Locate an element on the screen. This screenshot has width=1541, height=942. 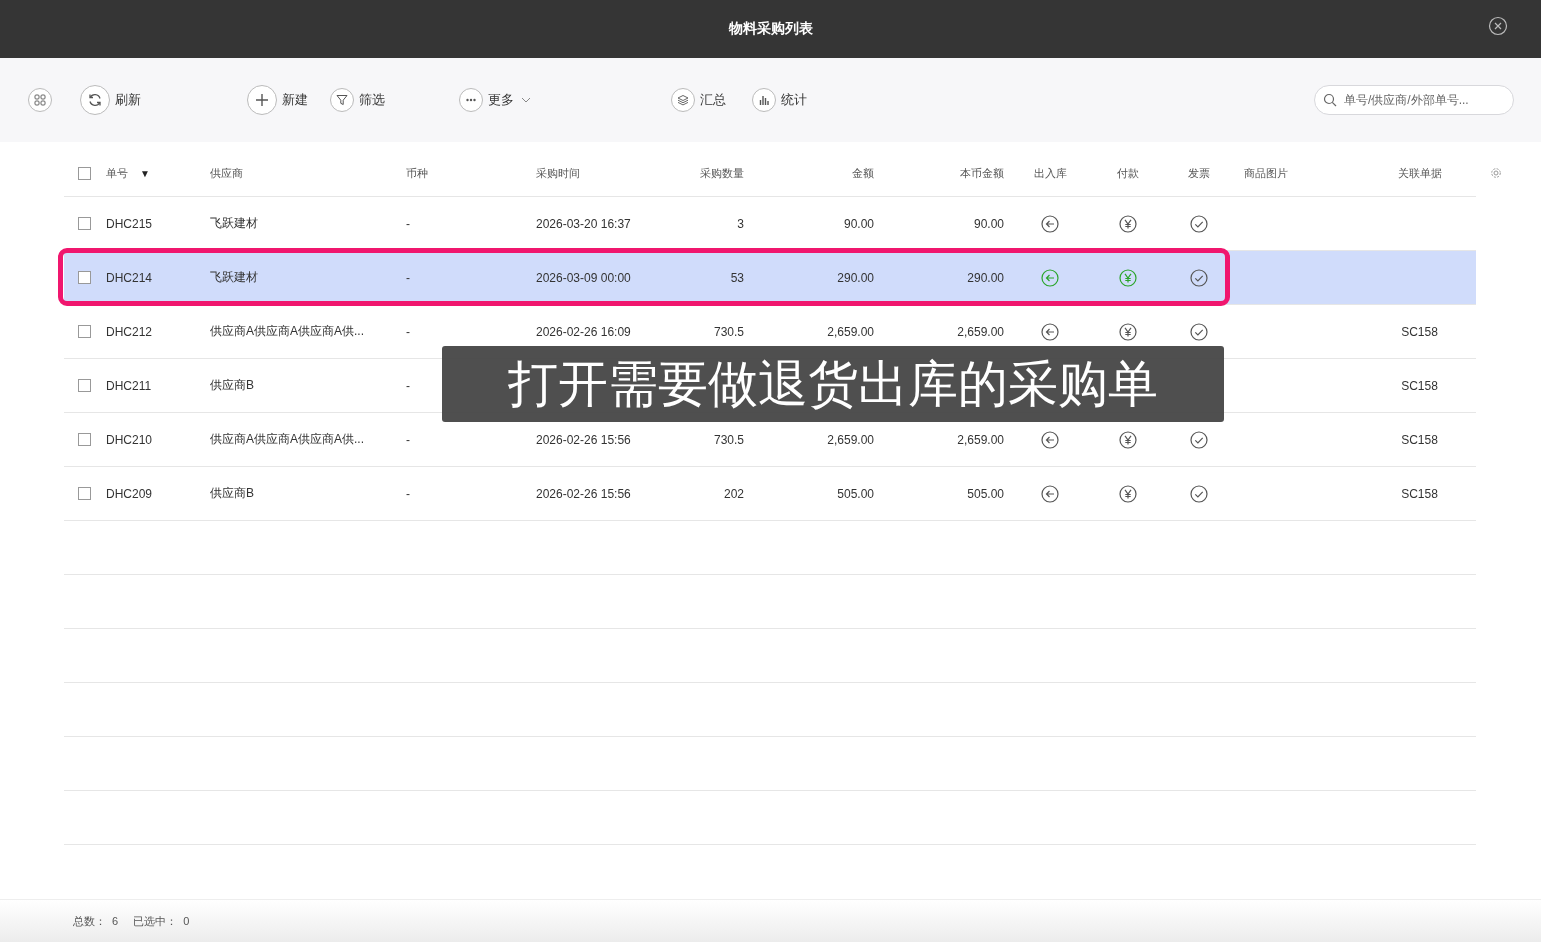
table-cell: 3 is located at coordinates (740, 223).